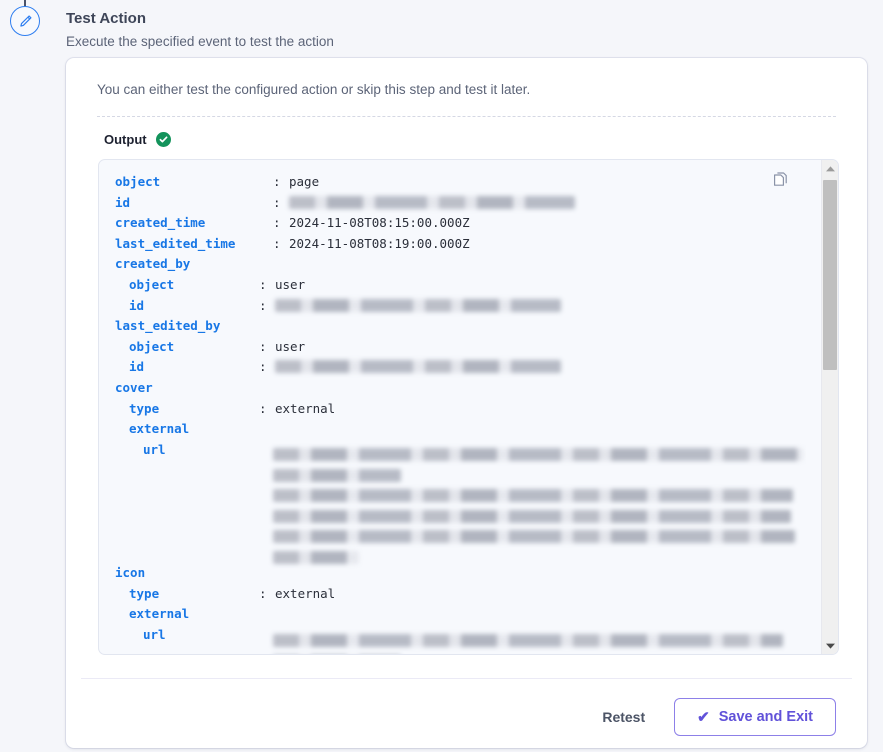  Describe the element at coordinates (130, 573) in the screenshot. I see `code-key: icon` at that location.